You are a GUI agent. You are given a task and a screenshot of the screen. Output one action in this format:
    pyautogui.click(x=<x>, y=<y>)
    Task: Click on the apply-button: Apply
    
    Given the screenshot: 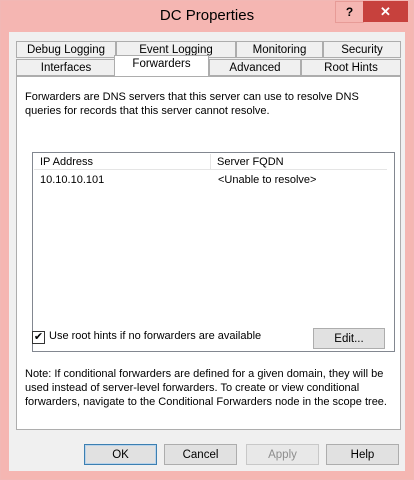 What is the action you would take?
    pyautogui.click(x=282, y=454)
    